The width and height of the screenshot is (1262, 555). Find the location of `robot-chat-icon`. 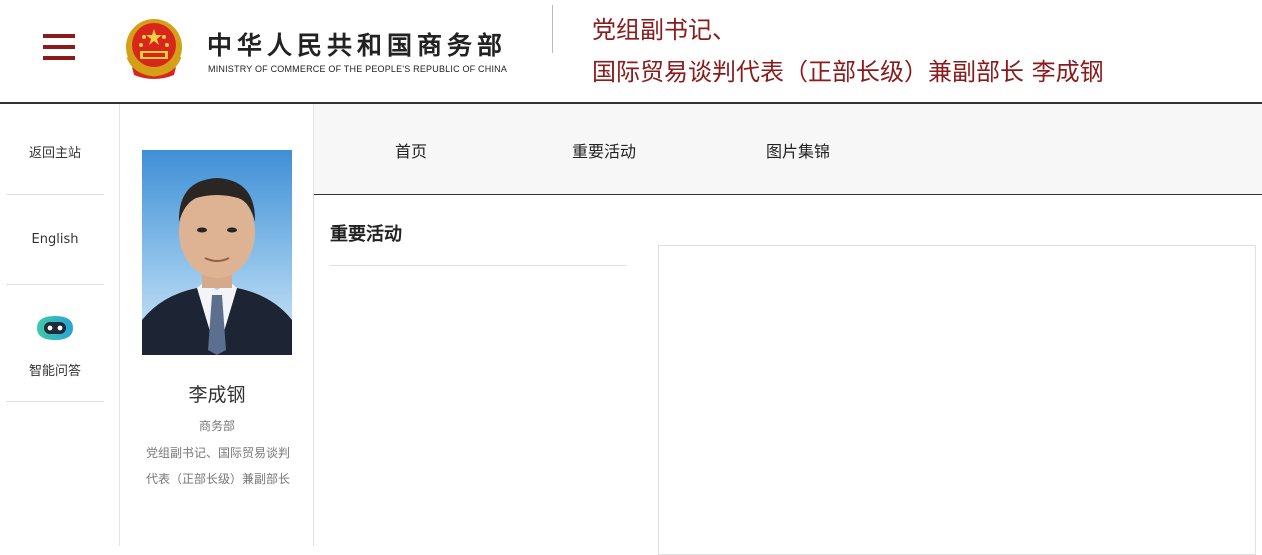

robot-chat-icon is located at coordinates (55, 328).